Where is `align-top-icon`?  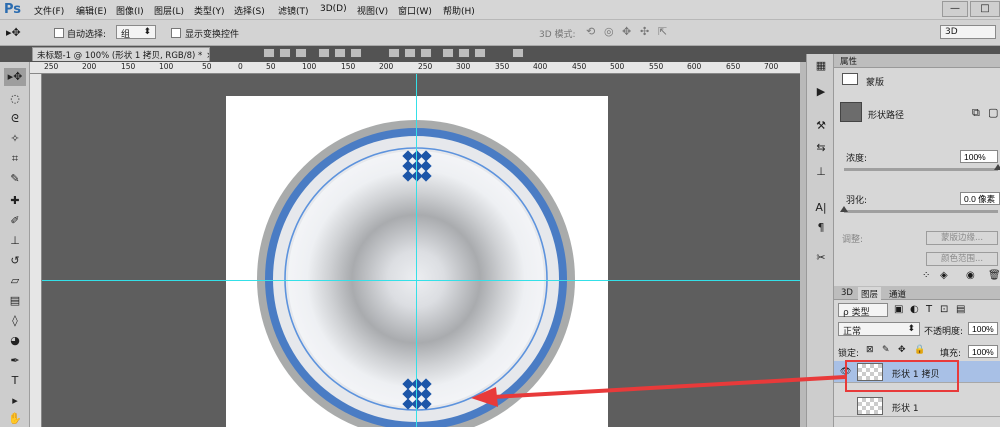
align-top-icon is located at coordinates (269, 53).